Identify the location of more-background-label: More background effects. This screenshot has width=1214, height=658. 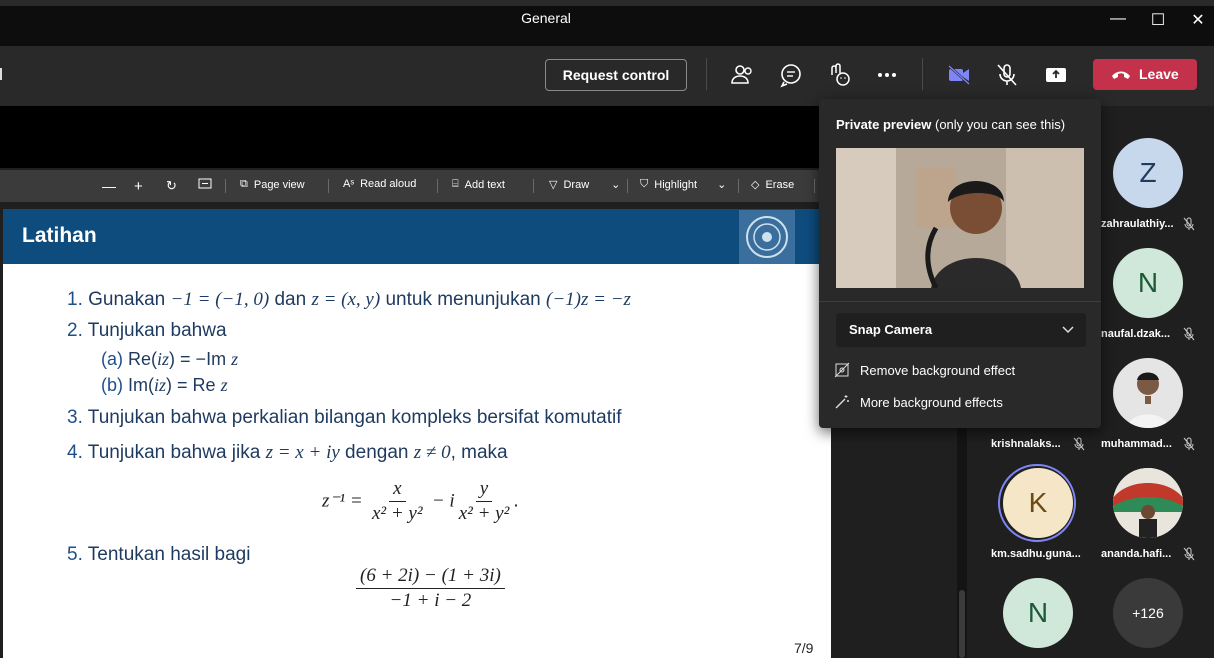
(931, 402).